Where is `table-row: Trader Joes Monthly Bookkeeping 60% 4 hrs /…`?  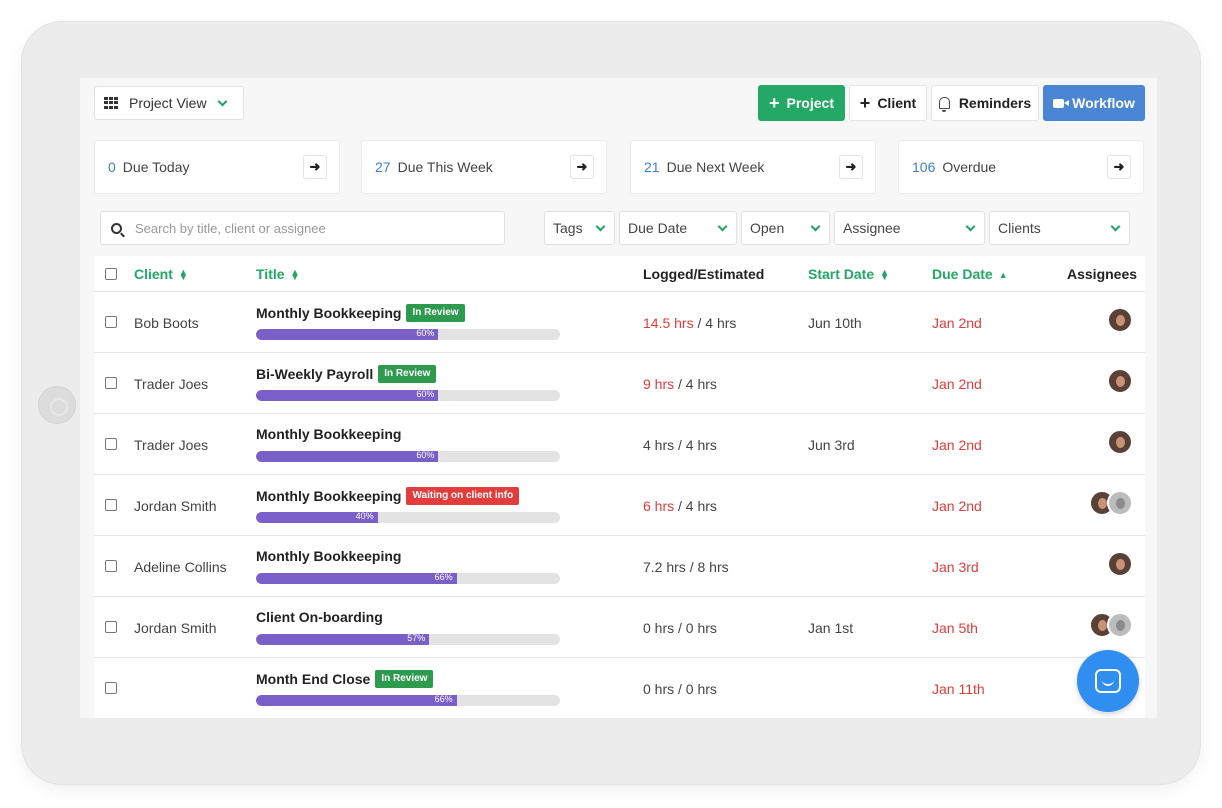 table-row: Trader Joes Monthly Bookkeeping 60% 4 hrs /… is located at coordinates (619, 444).